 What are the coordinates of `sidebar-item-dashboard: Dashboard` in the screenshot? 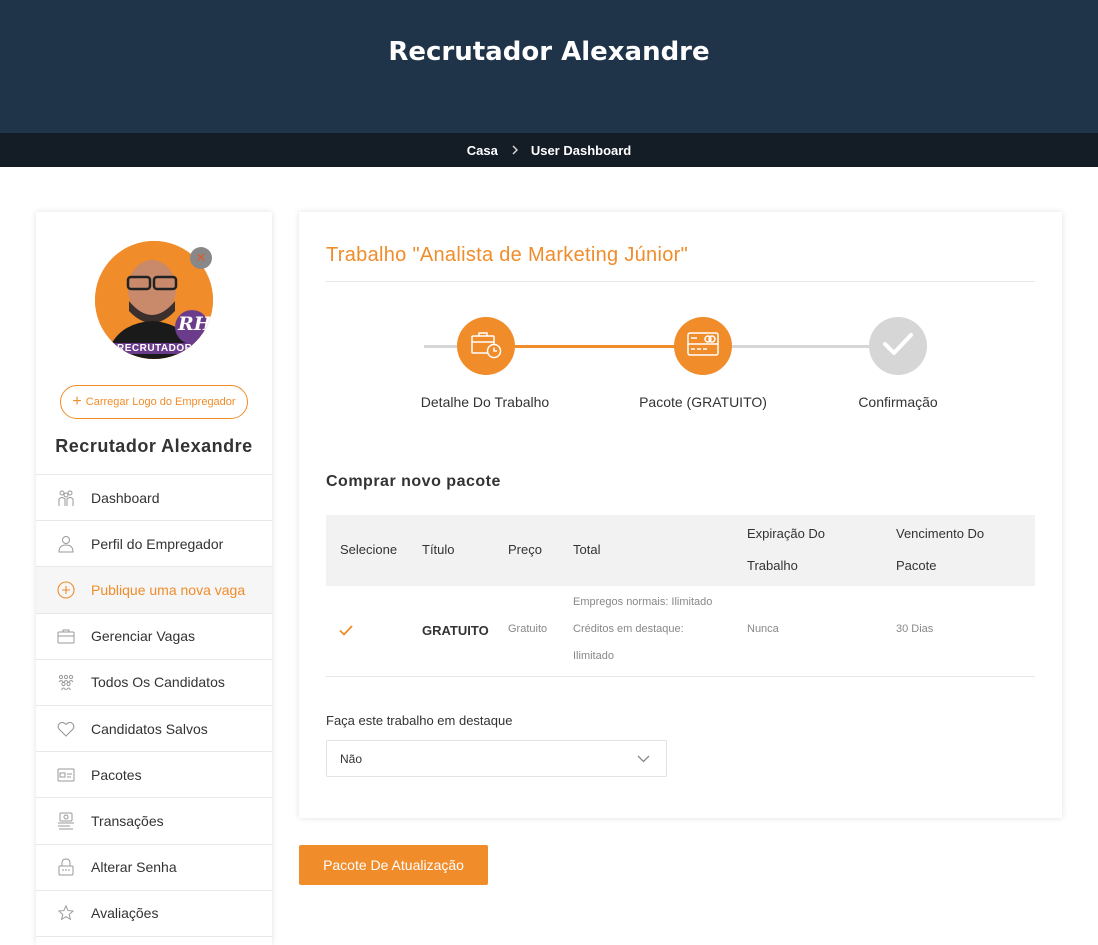 It's located at (154, 498).